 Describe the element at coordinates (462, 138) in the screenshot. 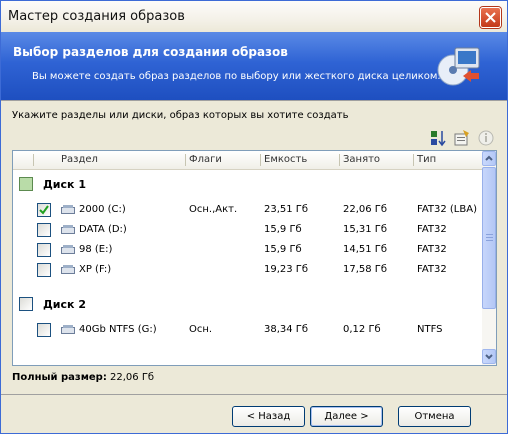

I see `properties-icon` at that location.